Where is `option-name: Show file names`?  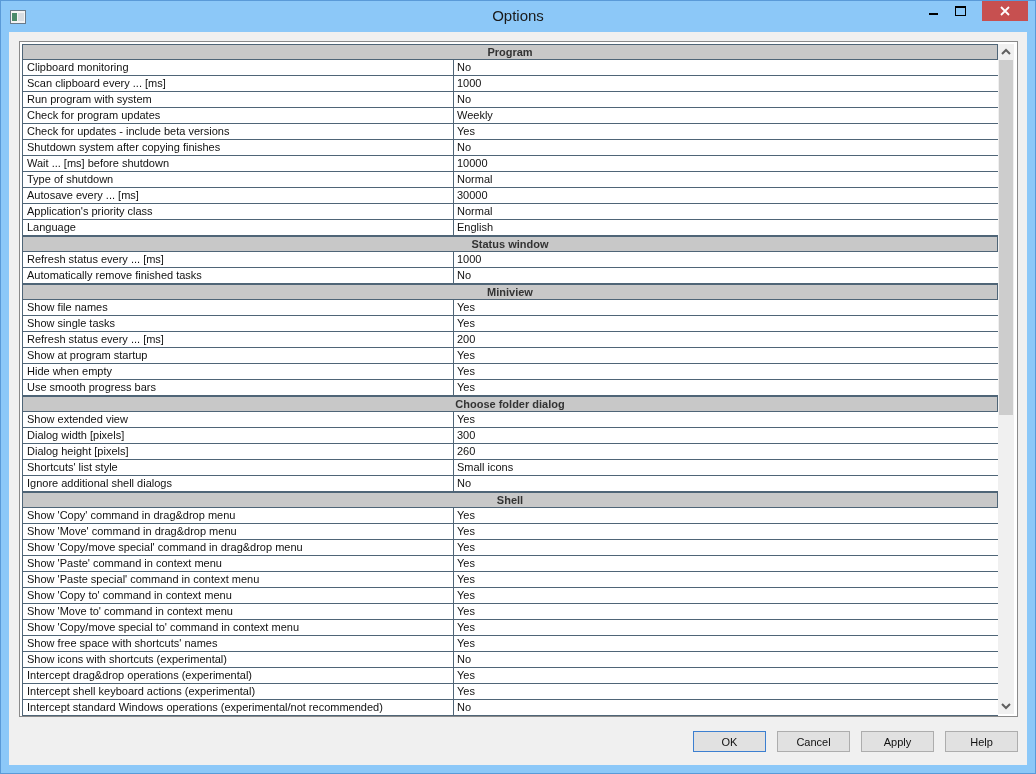 option-name: Show file names is located at coordinates (238, 307).